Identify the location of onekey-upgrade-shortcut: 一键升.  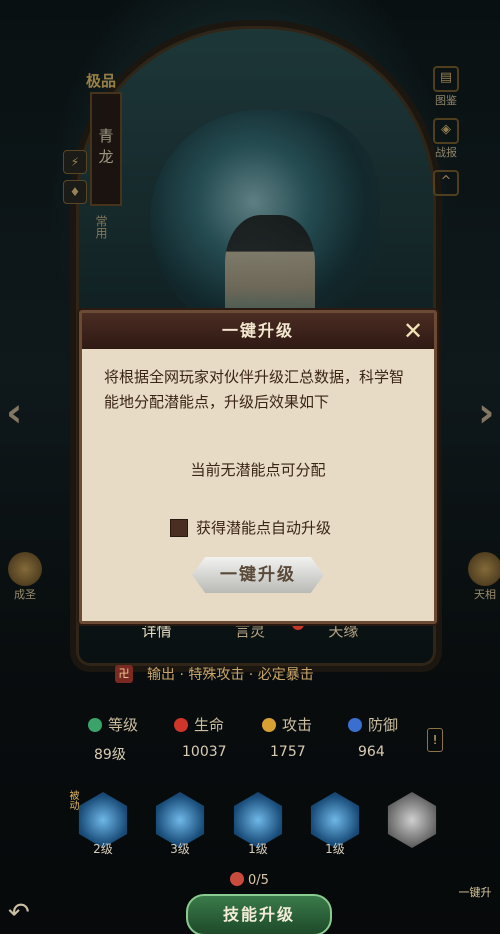
(475, 893).